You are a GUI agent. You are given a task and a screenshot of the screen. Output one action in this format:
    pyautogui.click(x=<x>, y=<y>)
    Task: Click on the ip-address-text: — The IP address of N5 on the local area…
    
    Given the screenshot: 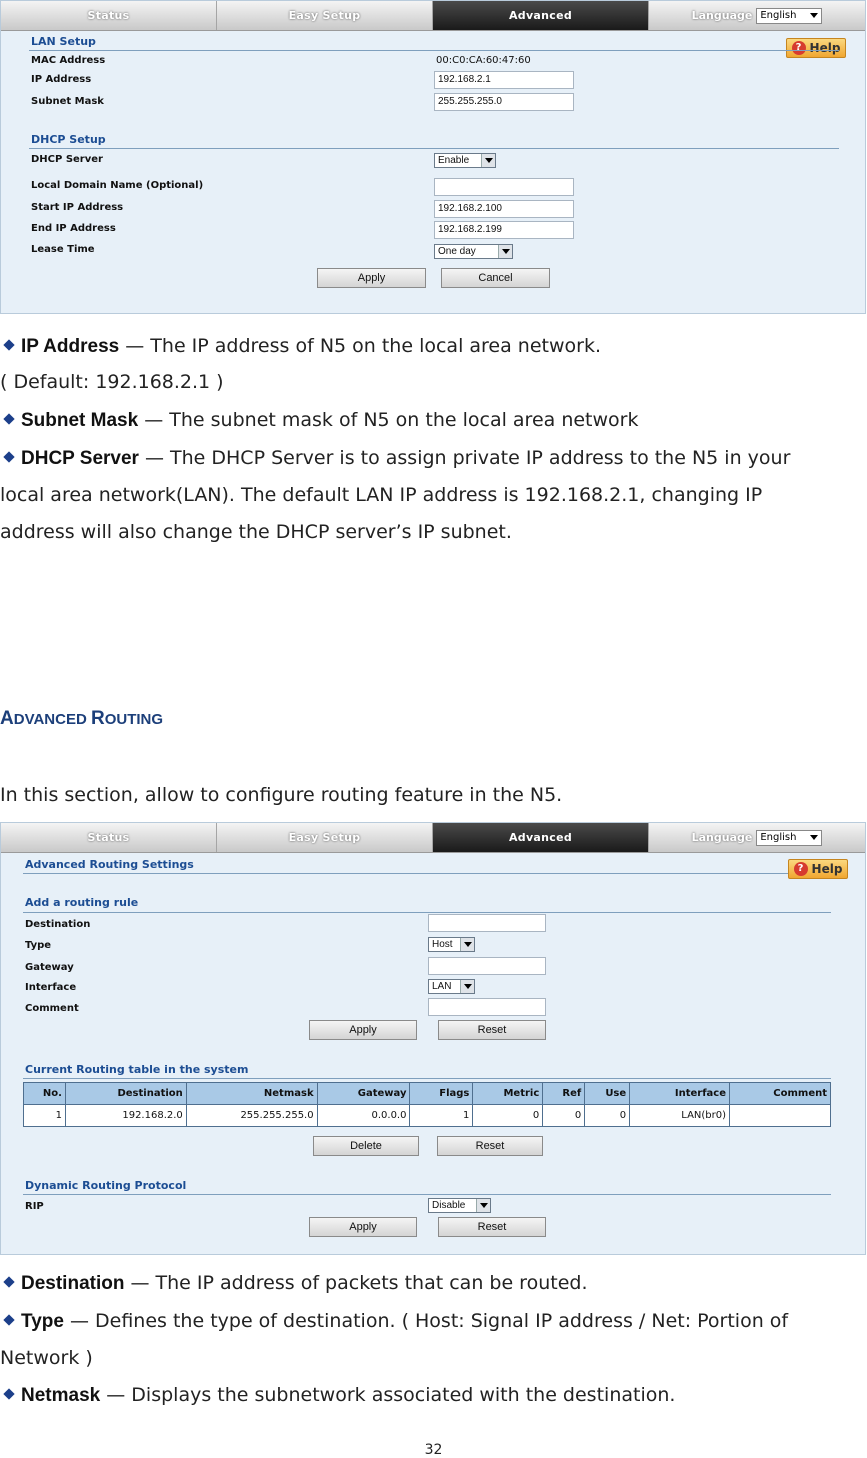 What is the action you would take?
    pyautogui.click(x=360, y=346)
    